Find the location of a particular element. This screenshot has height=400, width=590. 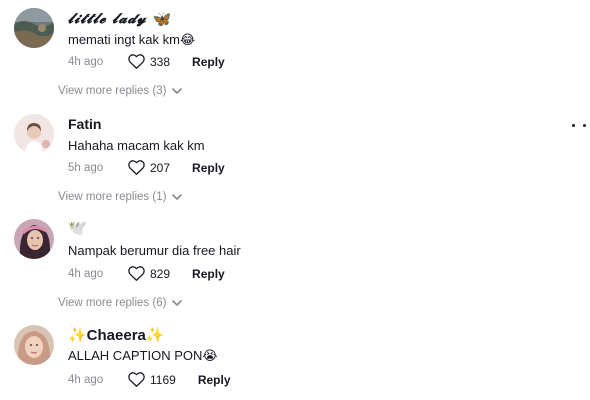

comment-text: ALLAH CAPTION PON😭 is located at coordinates (143, 355).